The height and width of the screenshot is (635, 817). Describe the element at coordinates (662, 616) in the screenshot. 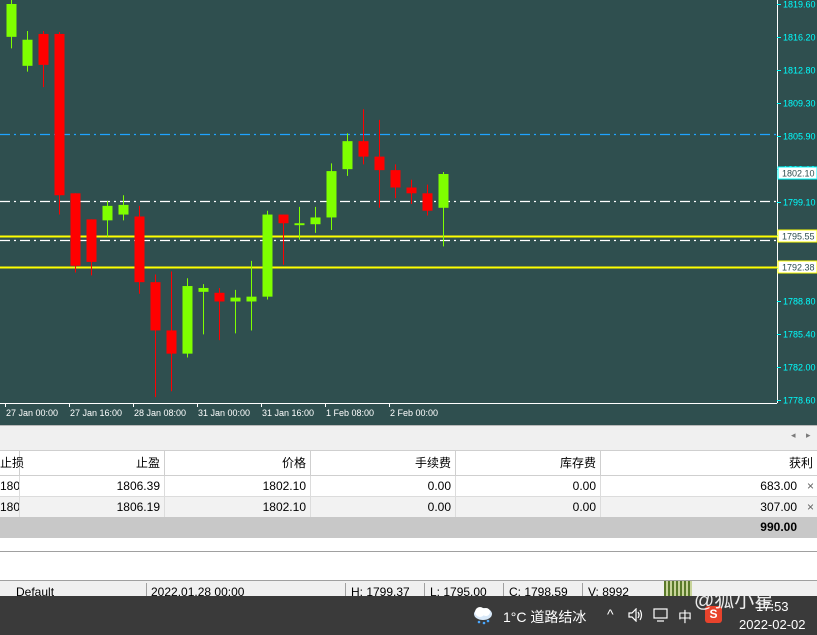

I see `network-icon` at that location.